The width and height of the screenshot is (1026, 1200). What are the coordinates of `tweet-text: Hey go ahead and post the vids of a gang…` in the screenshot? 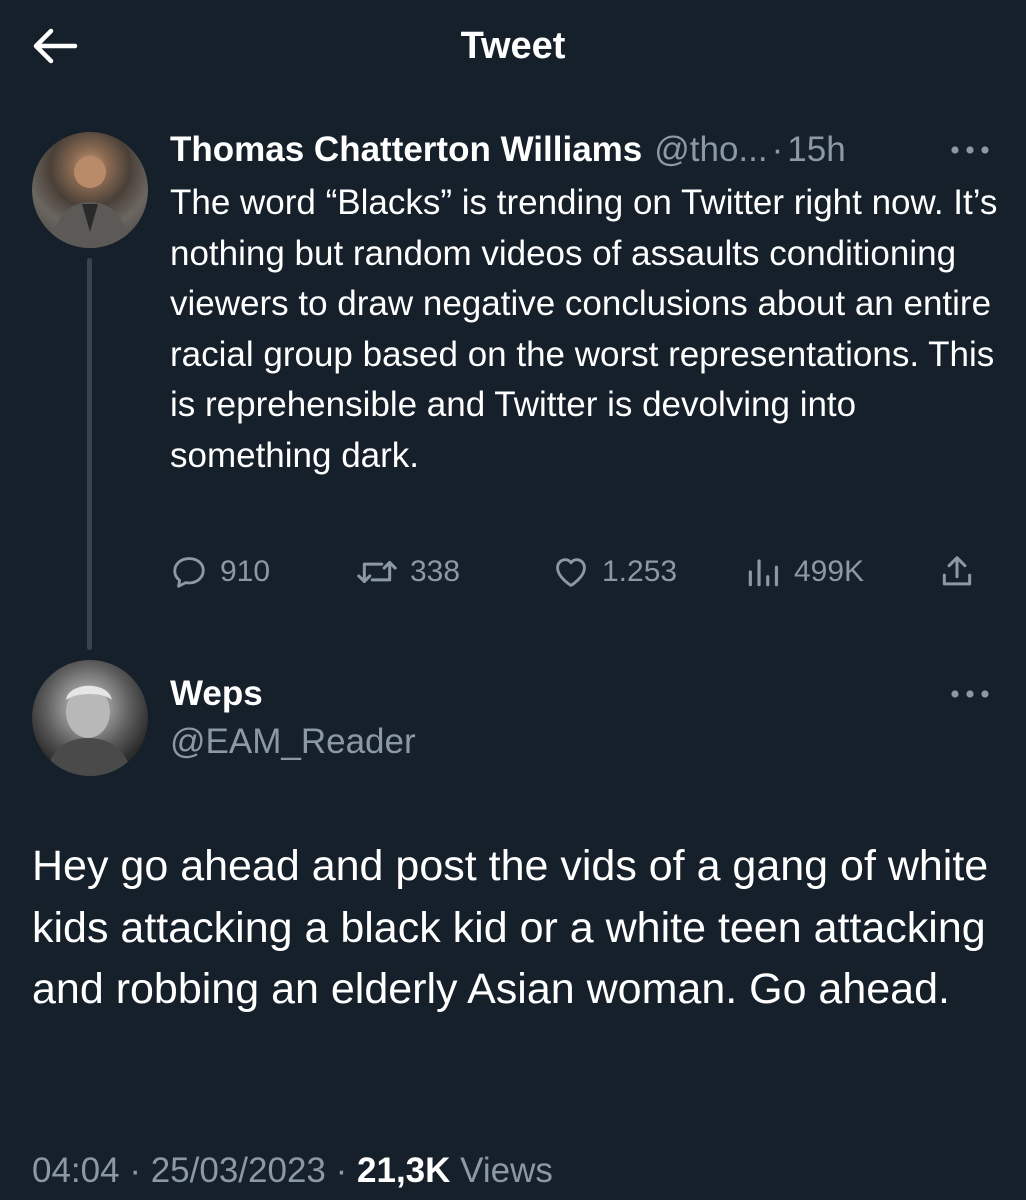 It's located at (510, 927).